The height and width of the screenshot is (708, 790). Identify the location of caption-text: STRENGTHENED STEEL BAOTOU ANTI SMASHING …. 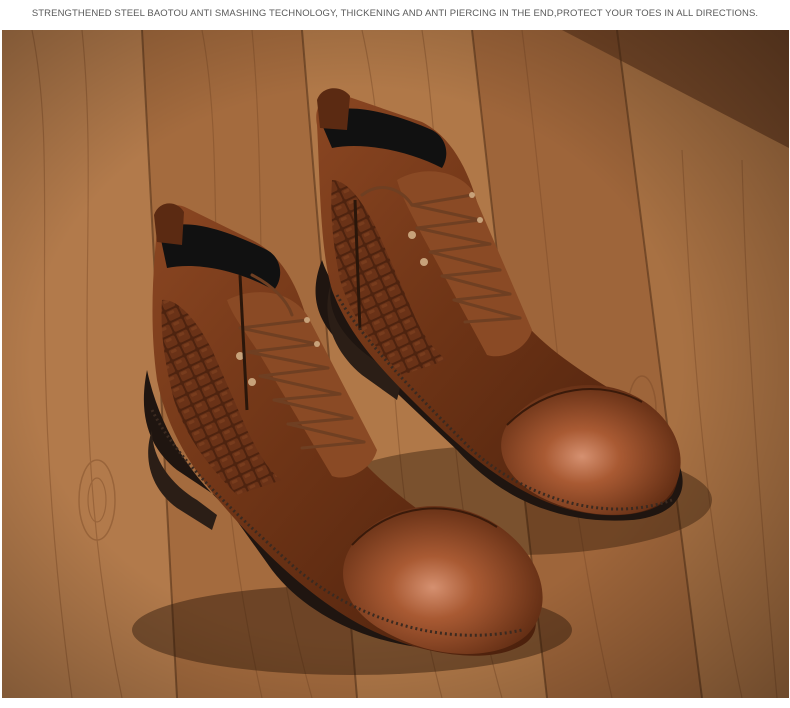
(395, 13).